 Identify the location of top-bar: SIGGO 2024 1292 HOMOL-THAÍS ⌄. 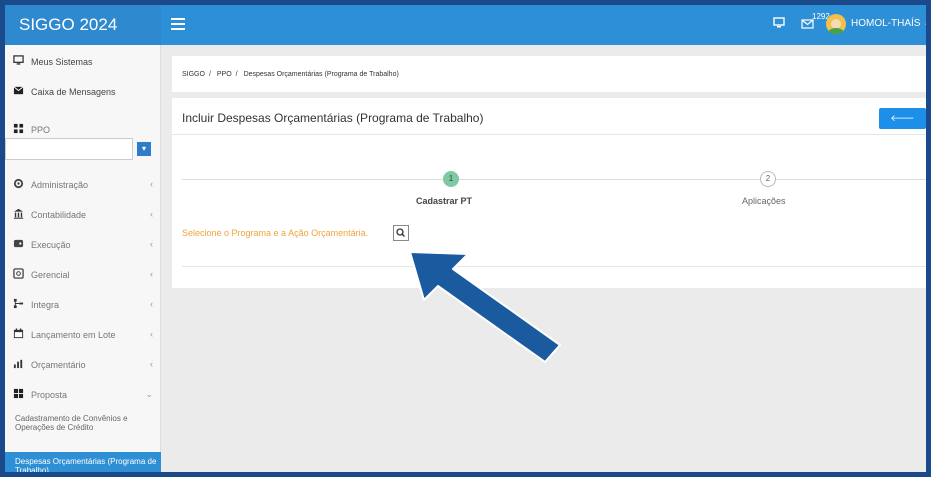
(465, 25).